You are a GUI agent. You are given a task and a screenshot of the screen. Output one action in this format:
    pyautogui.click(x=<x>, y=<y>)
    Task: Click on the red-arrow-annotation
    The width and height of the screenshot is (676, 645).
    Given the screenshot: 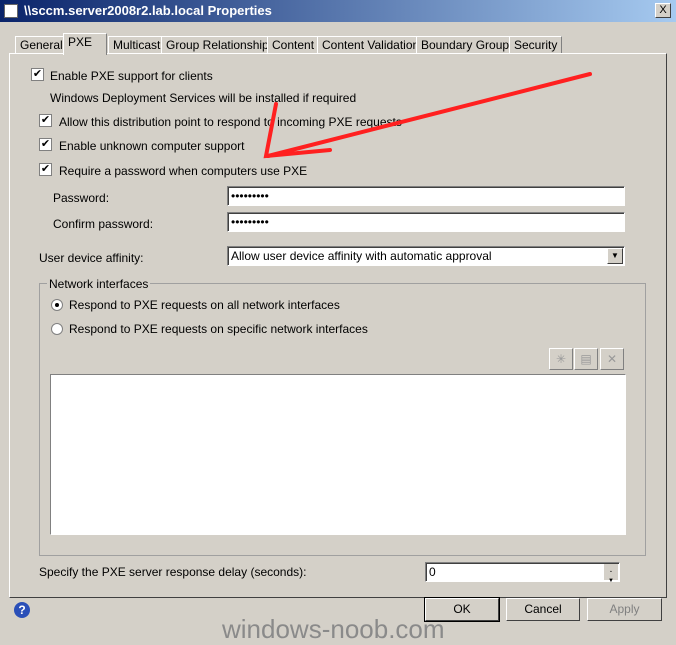 What is the action you would take?
    pyautogui.click(x=427, y=115)
    